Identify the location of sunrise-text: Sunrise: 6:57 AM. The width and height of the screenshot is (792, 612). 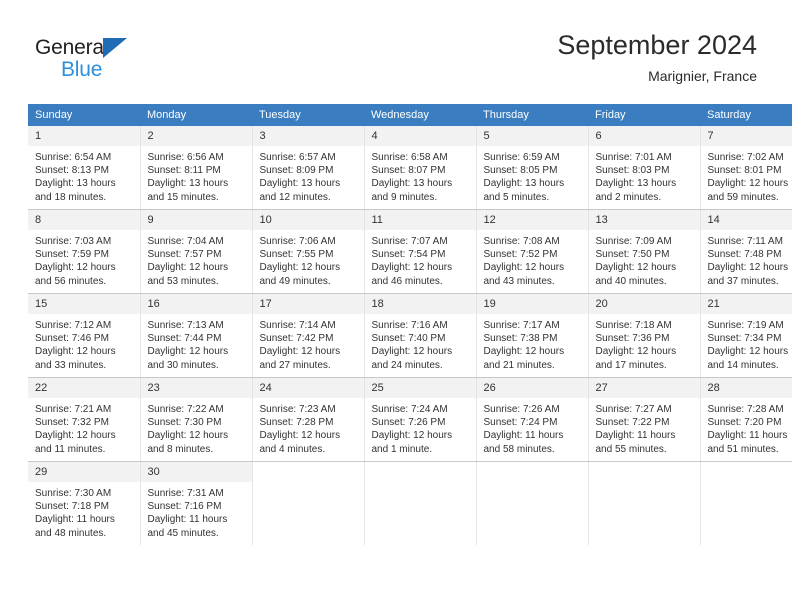
(297, 157).